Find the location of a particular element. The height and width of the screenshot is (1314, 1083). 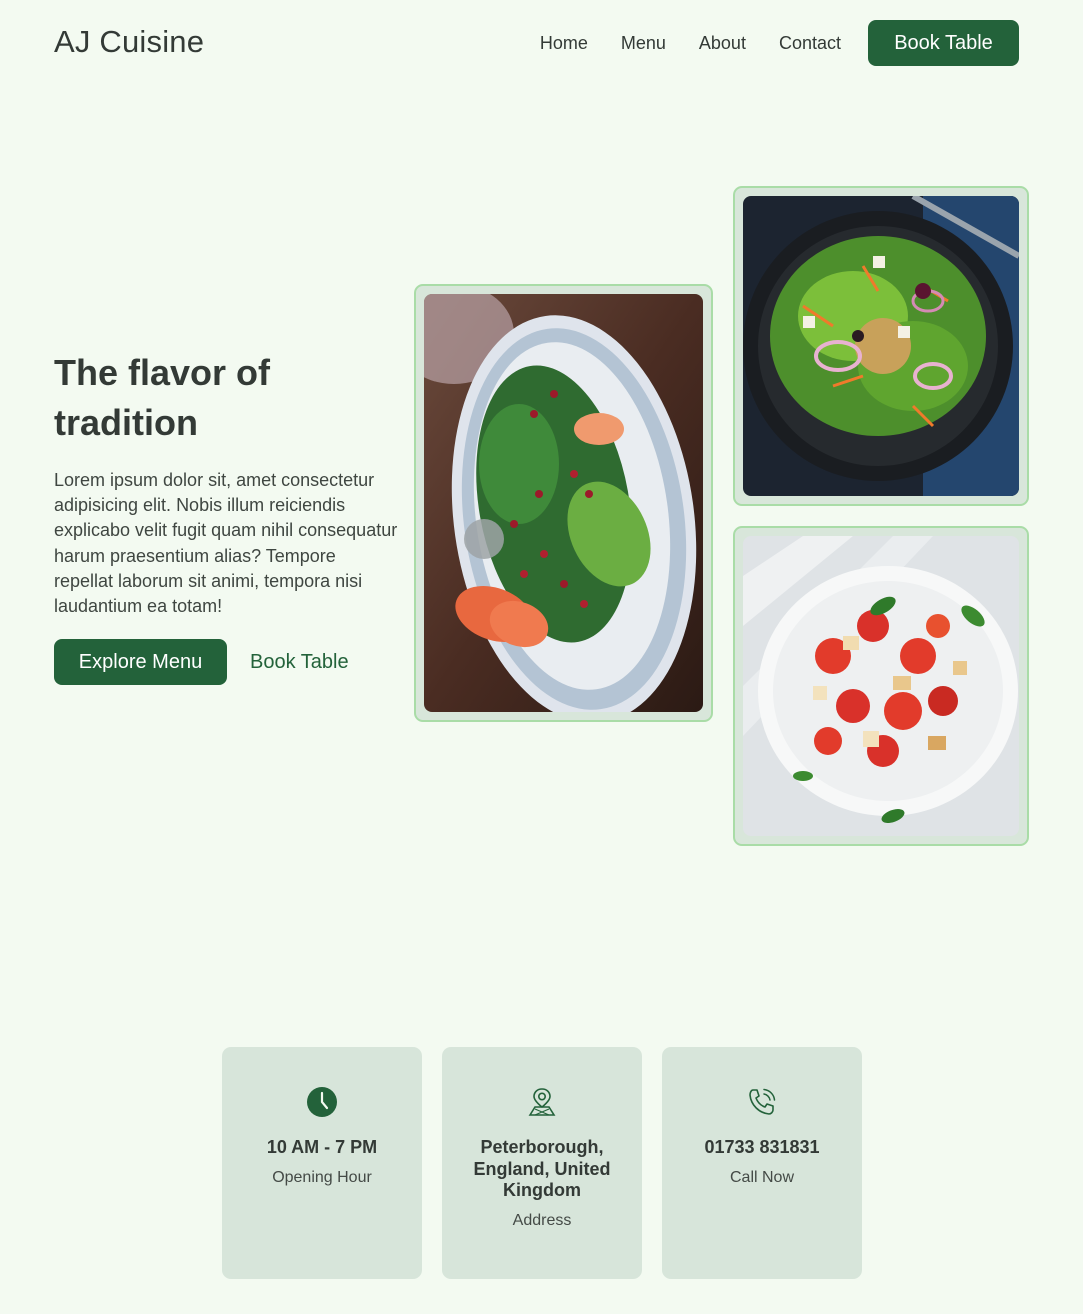

map-pin-icon is located at coordinates (542, 1102).